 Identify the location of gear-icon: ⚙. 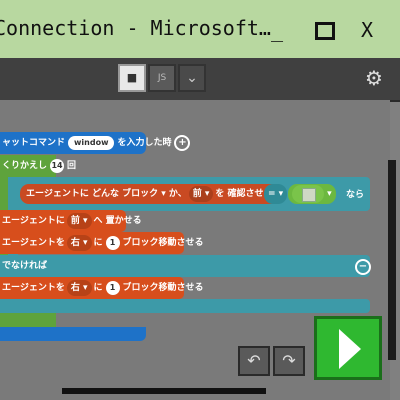
(374, 78).